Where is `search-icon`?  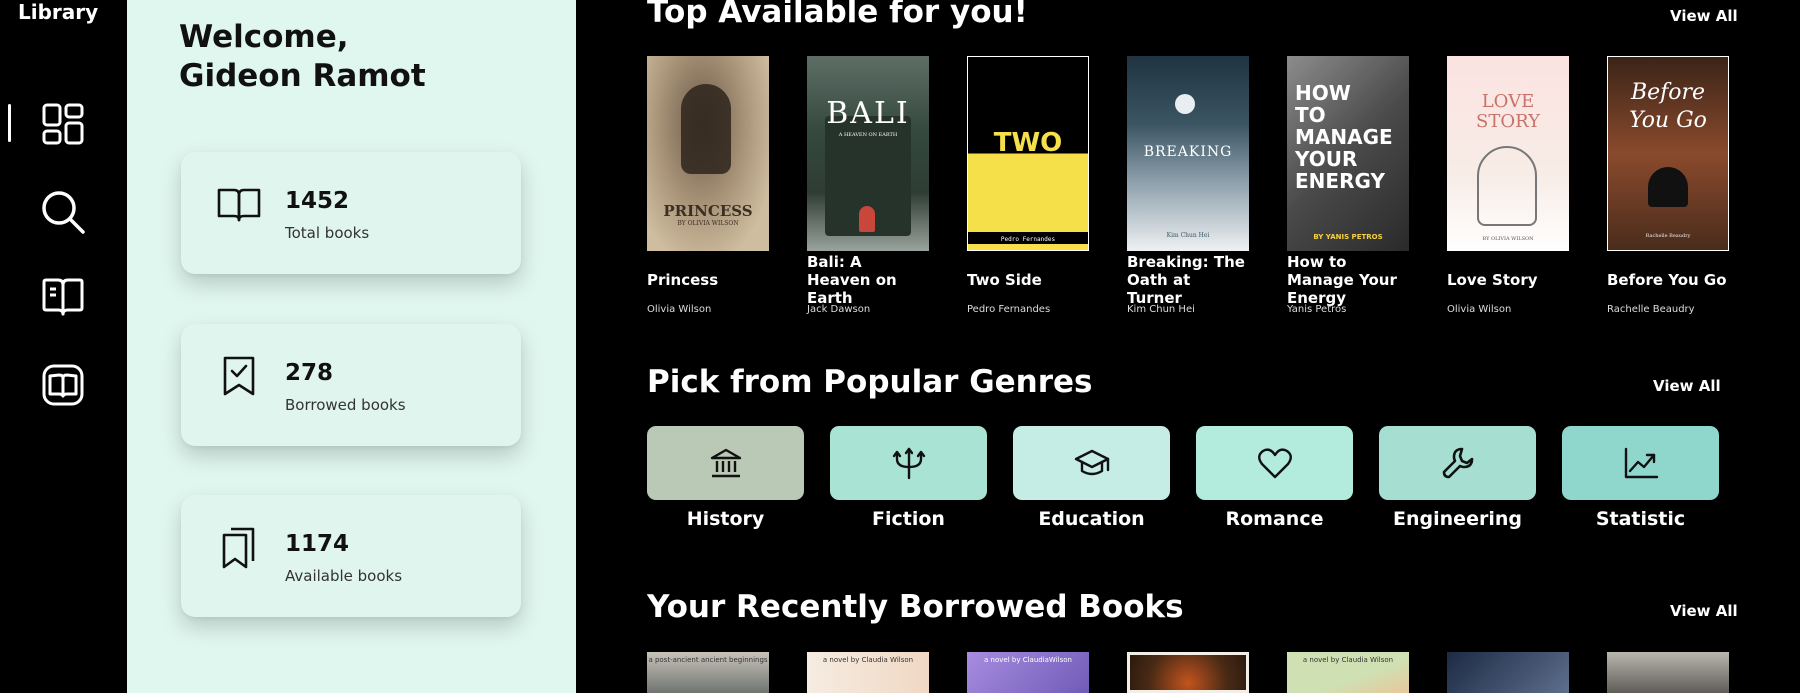
search-icon is located at coordinates (63, 212).